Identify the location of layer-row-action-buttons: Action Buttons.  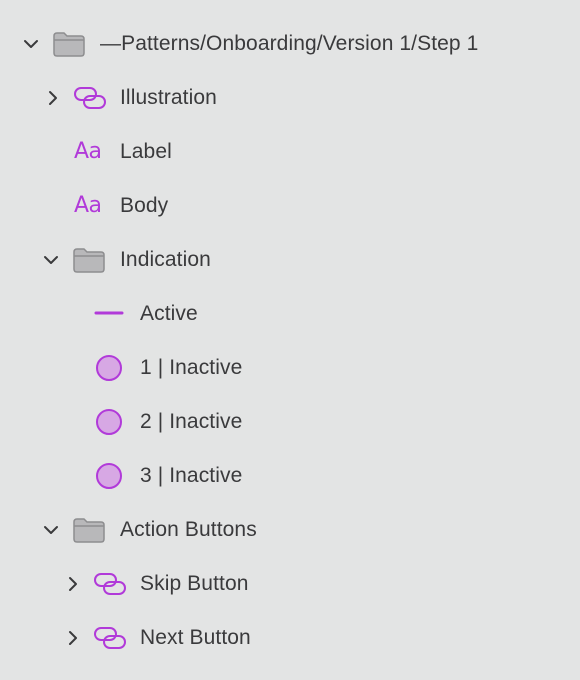
(290, 530).